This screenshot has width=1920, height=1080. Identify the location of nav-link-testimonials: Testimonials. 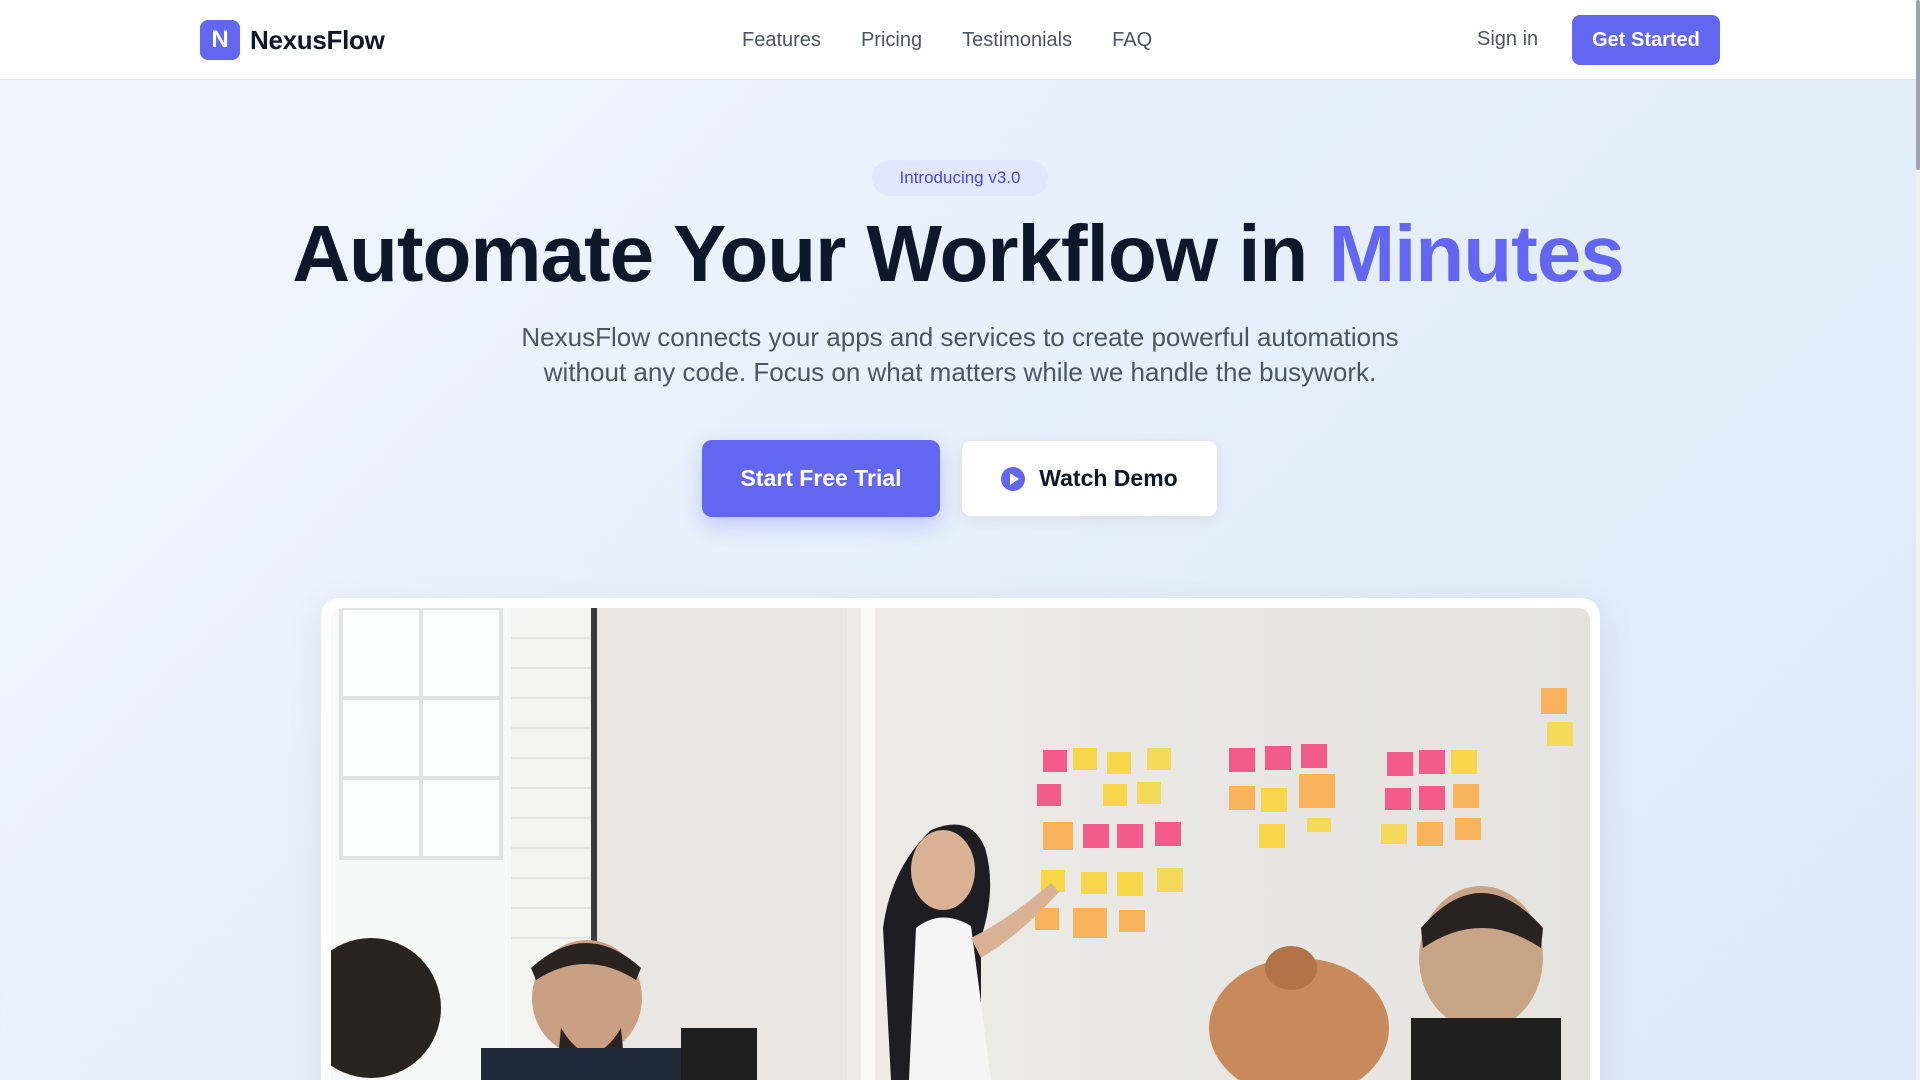
(1017, 40).